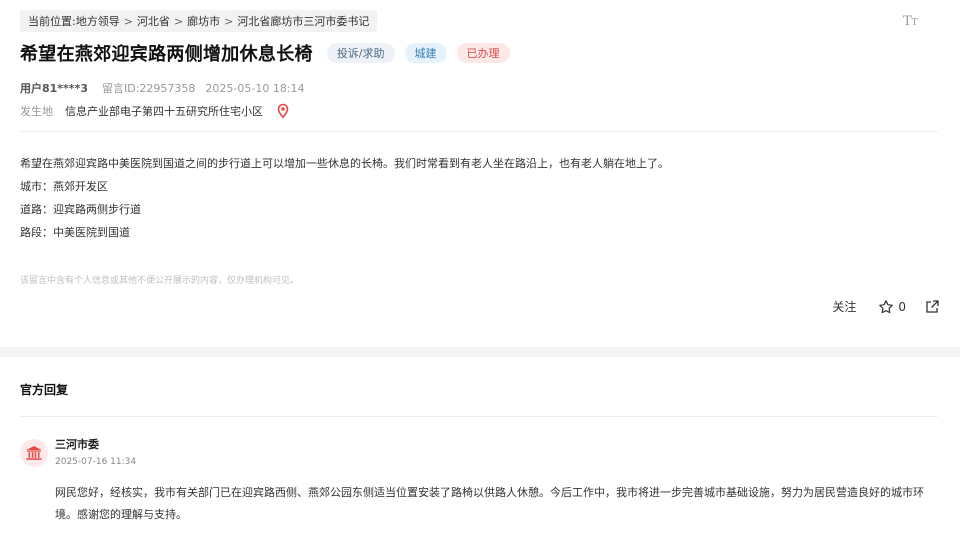 This screenshot has width=960, height=540. Describe the element at coordinates (902, 306) in the screenshot. I see `favorite-count: 0` at that location.